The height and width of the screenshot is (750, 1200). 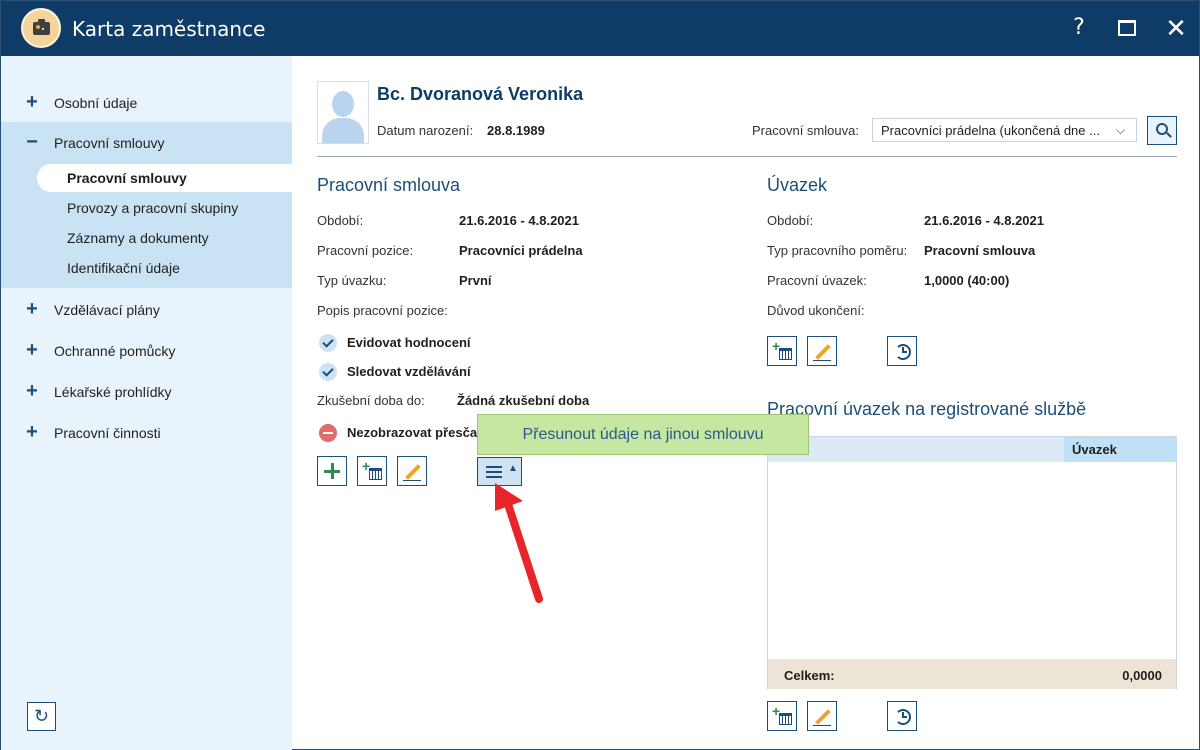 What do you see at coordinates (805, 130) in the screenshot?
I see `contract-select-label: Pracovní smlouva:` at bounding box center [805, 130].